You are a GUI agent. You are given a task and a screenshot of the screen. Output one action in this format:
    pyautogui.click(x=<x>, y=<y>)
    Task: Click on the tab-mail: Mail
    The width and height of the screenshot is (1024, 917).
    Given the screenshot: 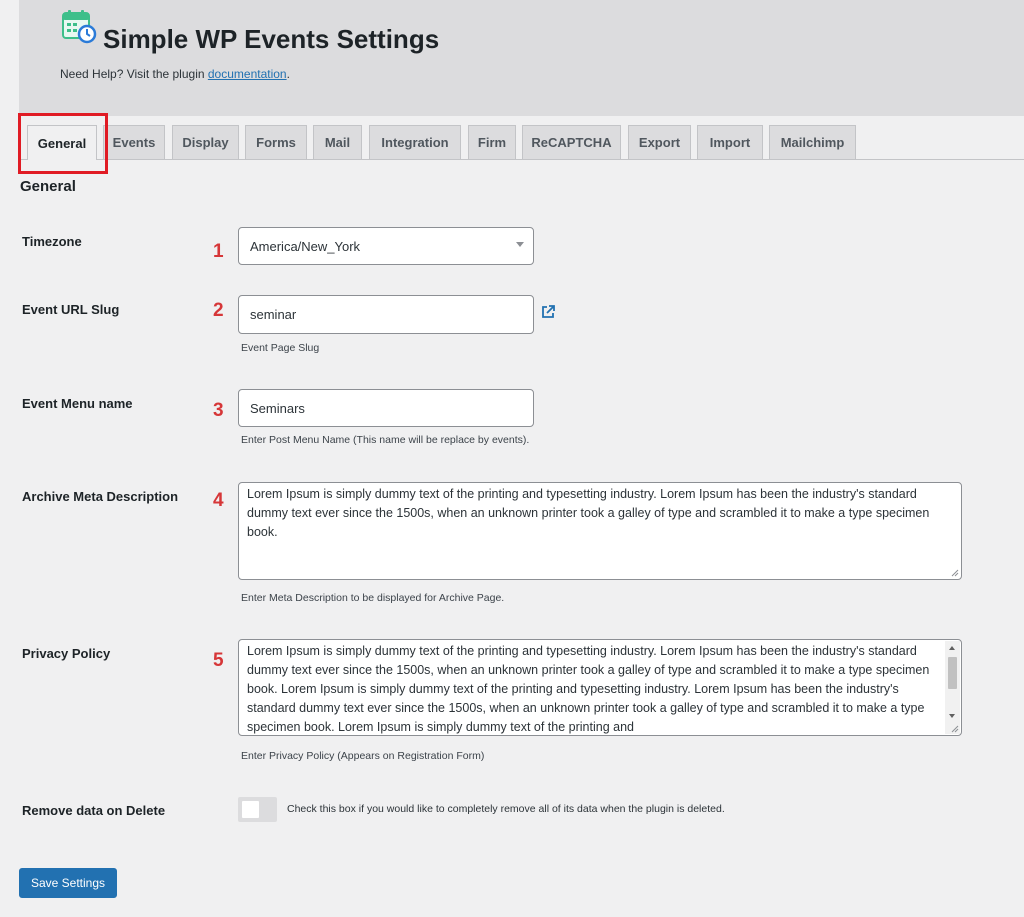 What is the action you would take?
    pyautogui.click(x=337, y=142)
    